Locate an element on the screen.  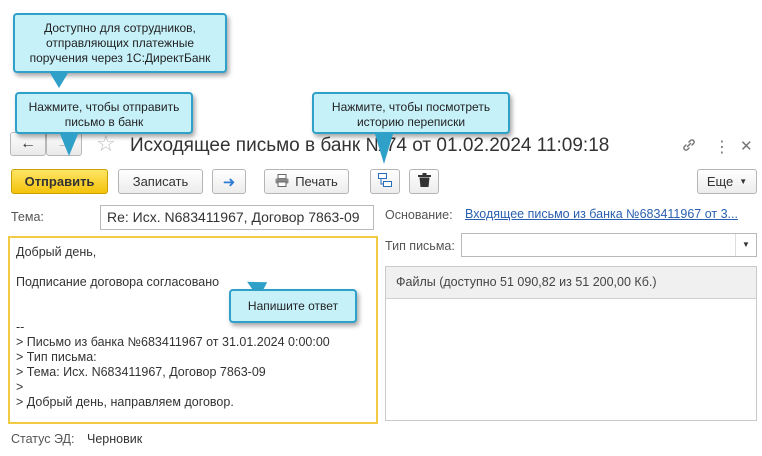
more-vertical-icon: ⋮ is located at coordinates (722, 147).